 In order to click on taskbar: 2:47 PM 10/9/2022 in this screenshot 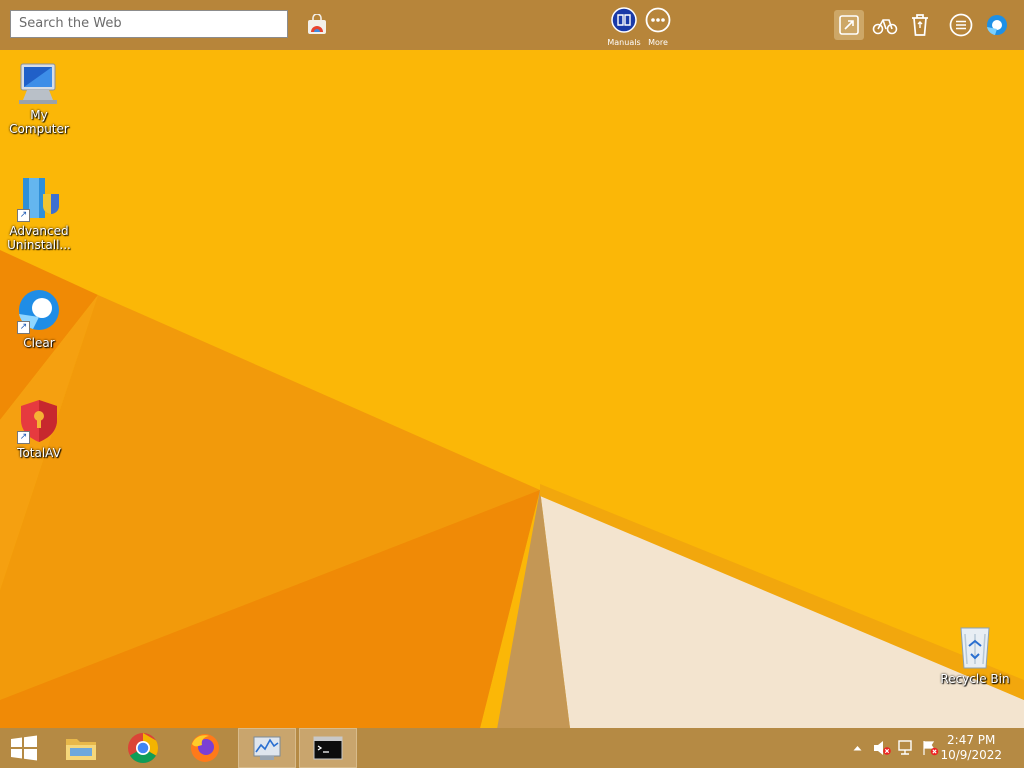, I will do `click(512, 748)`.